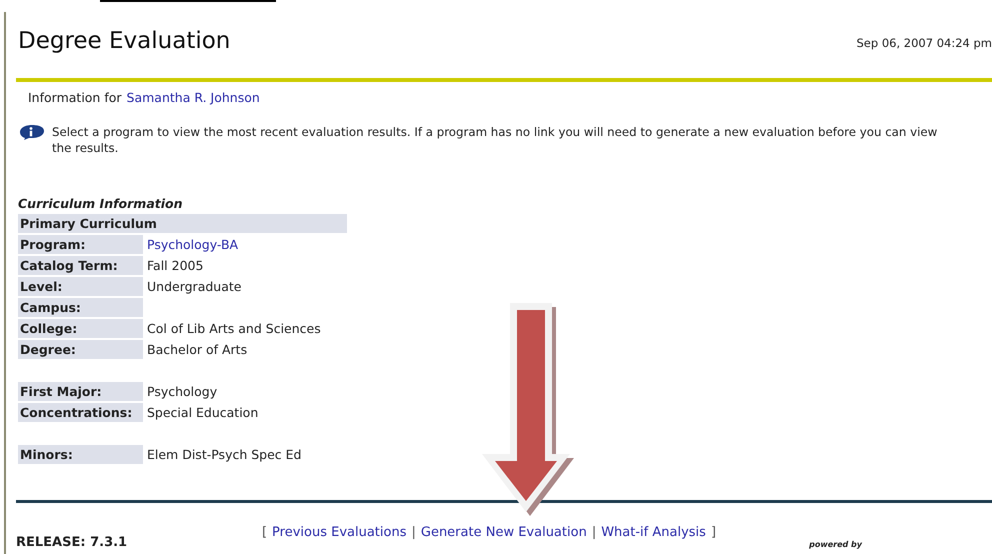 The image size is (992, 554). What do you see at coordinates (80, 391) in the screenshot?
I see `row-label: First Major:` at bounding box center [80, 391].